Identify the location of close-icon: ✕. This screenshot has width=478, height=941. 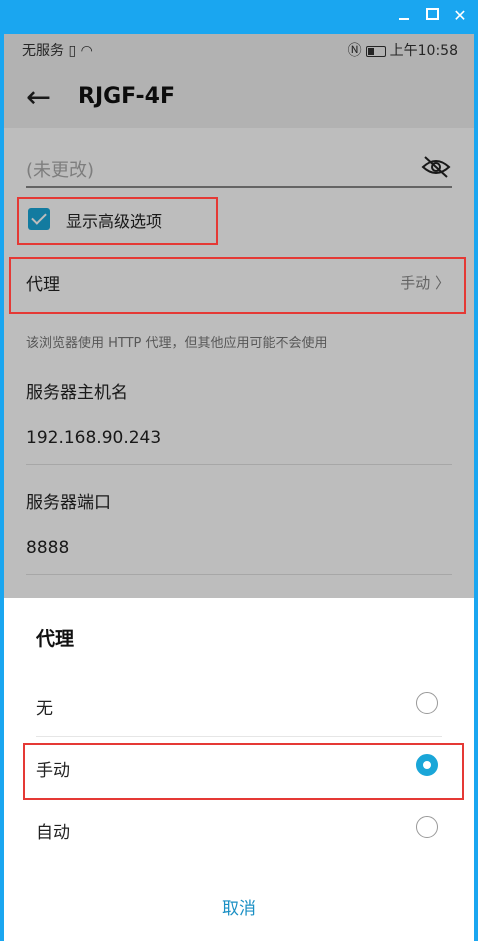
(460, 16).